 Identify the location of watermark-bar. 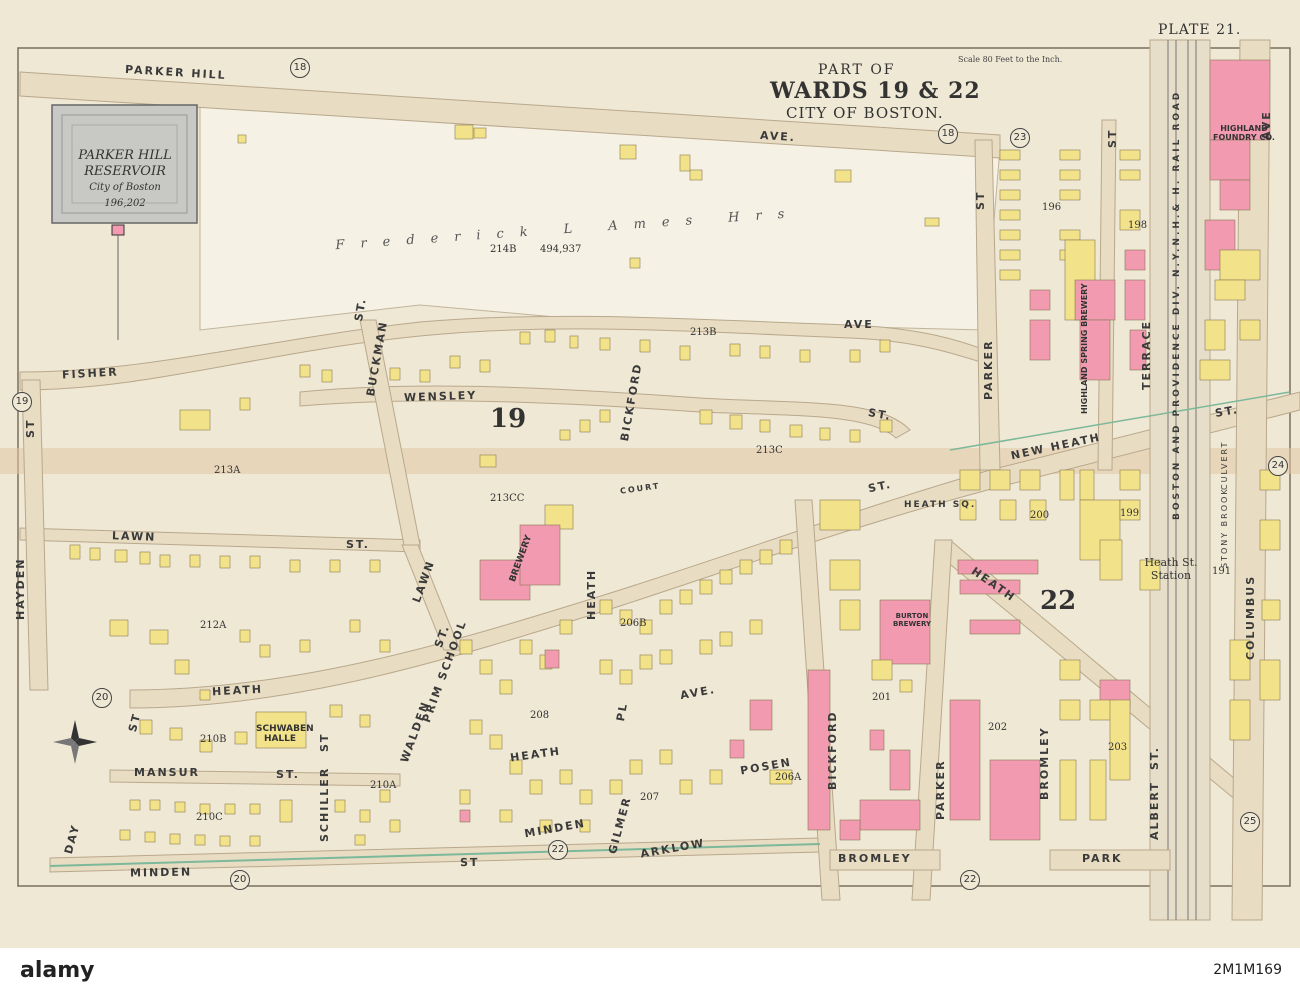
(650, 971).